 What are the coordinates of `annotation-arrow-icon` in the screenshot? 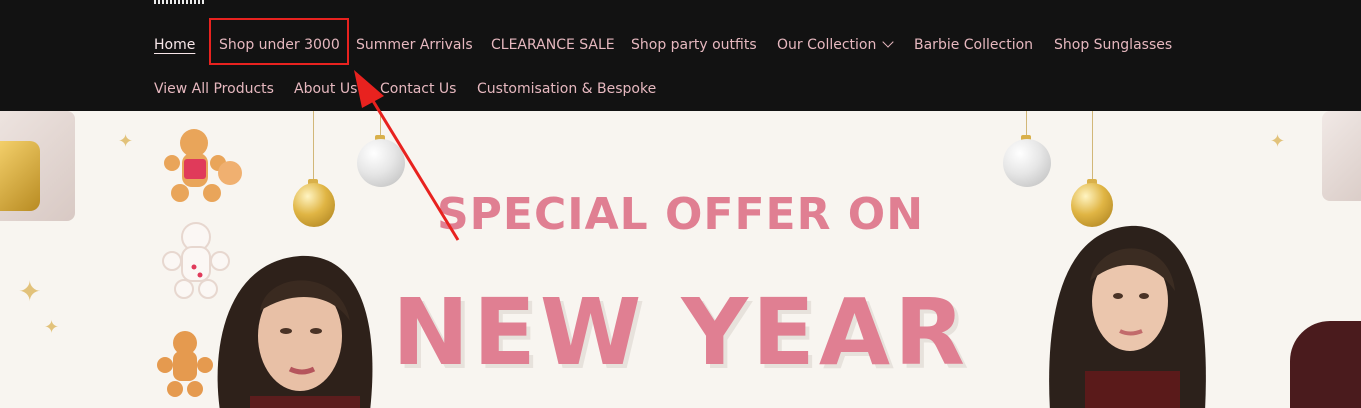 It's located at (407, 155).